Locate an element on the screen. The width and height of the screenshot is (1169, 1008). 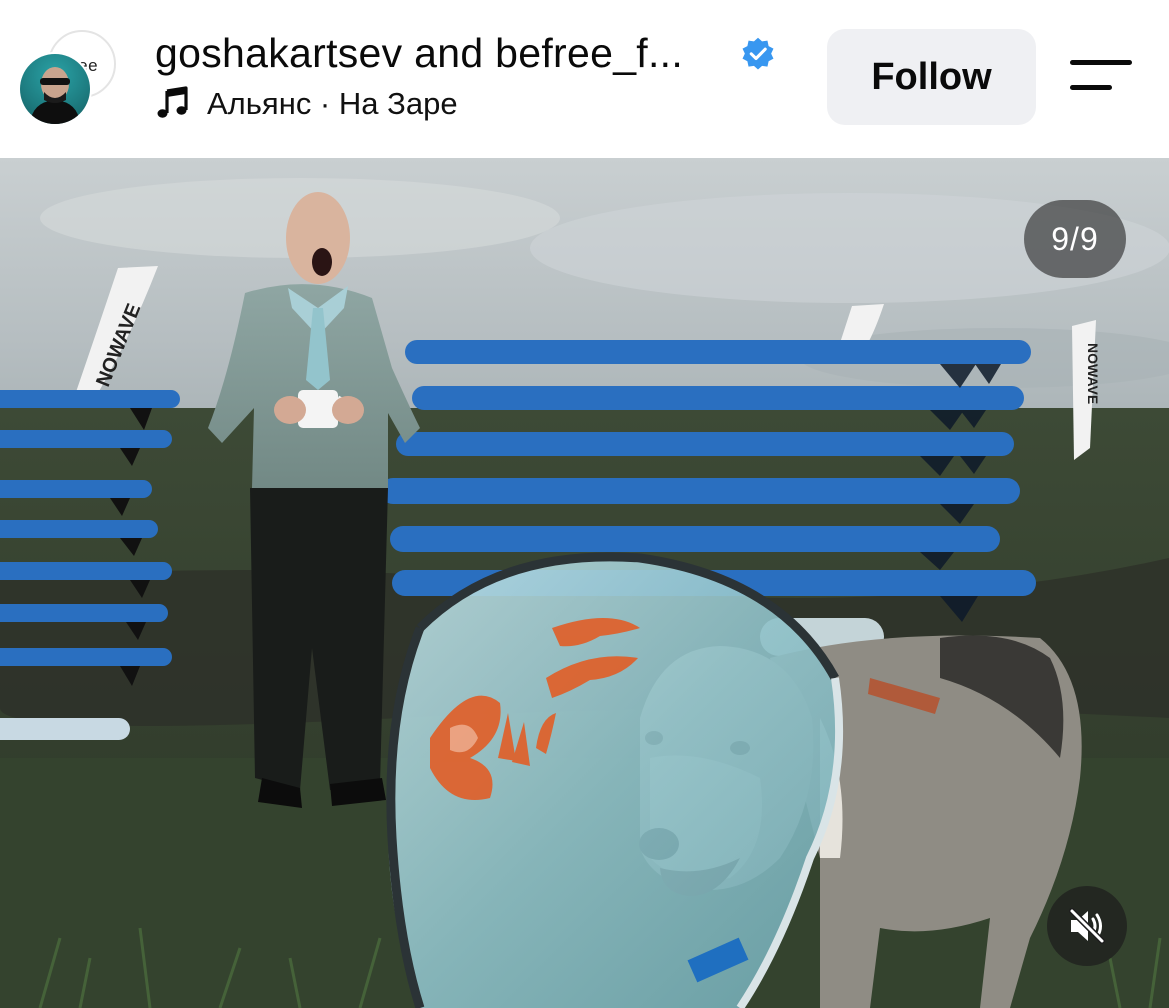
mute-button is located at coordinates (1087, 926).